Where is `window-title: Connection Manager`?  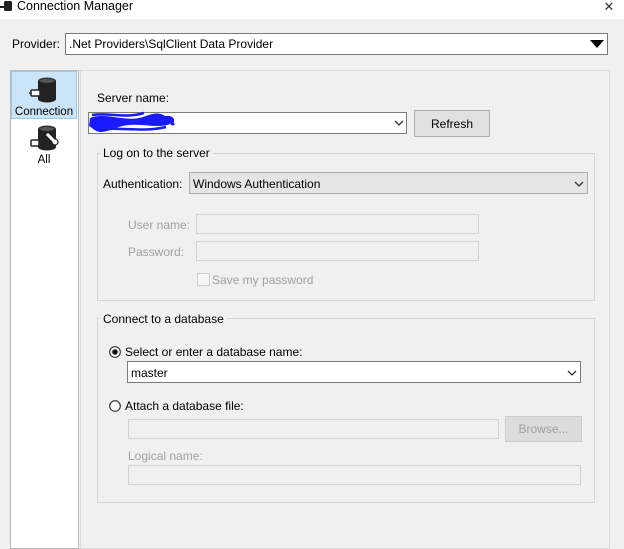 window-title: Connection Manager is located at coordinates (75, 6).